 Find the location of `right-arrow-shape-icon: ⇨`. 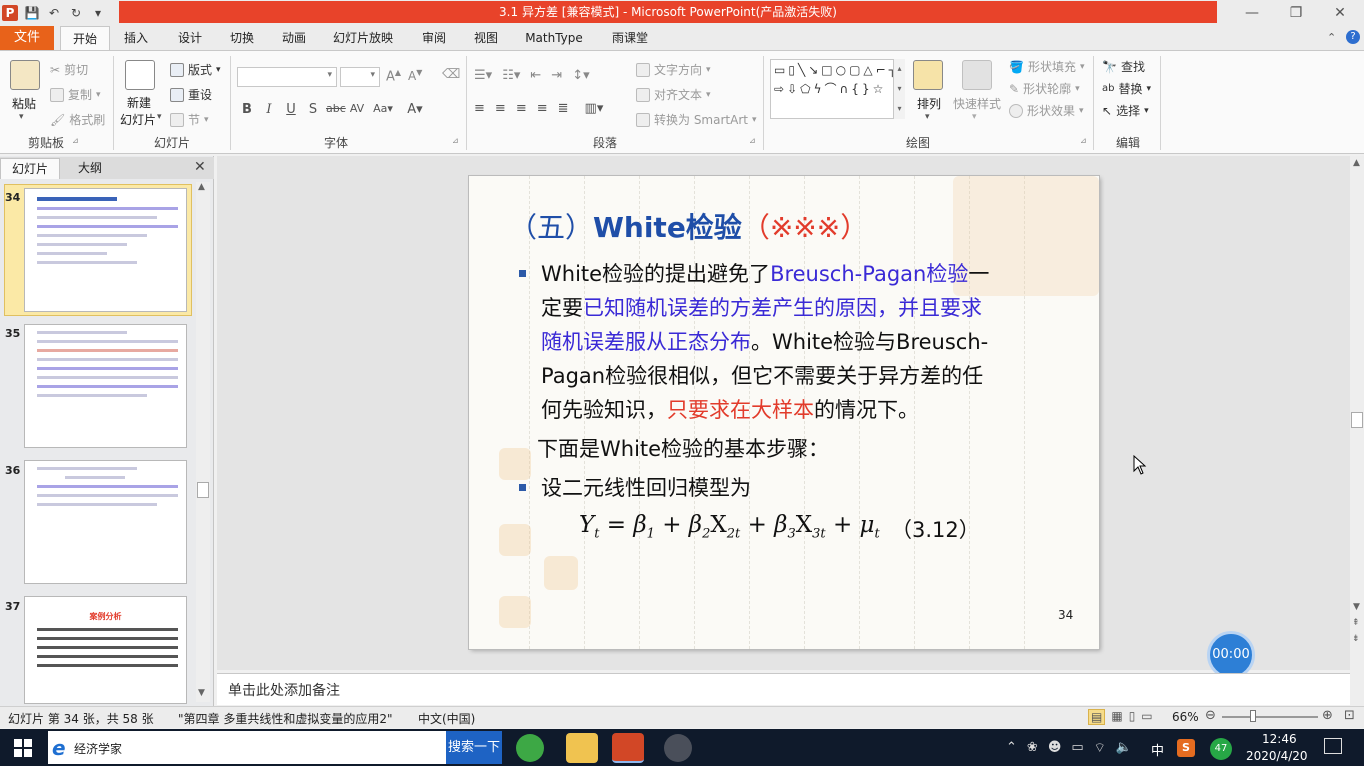

right-arrow-shape-icon: ⇨ is located at coordinates (779, 89).